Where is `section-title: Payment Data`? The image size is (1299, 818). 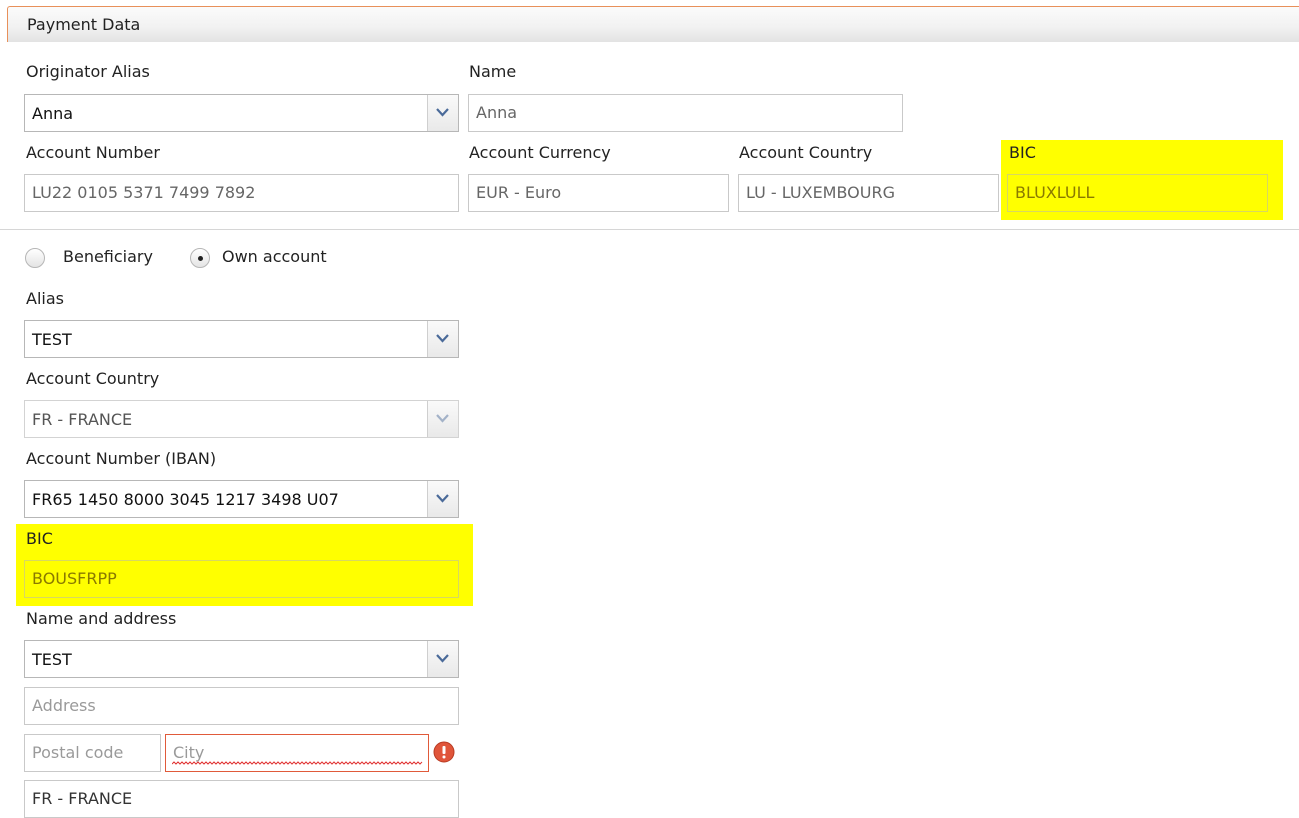 section-title: Payment Data is located at coordinates (84, 24).